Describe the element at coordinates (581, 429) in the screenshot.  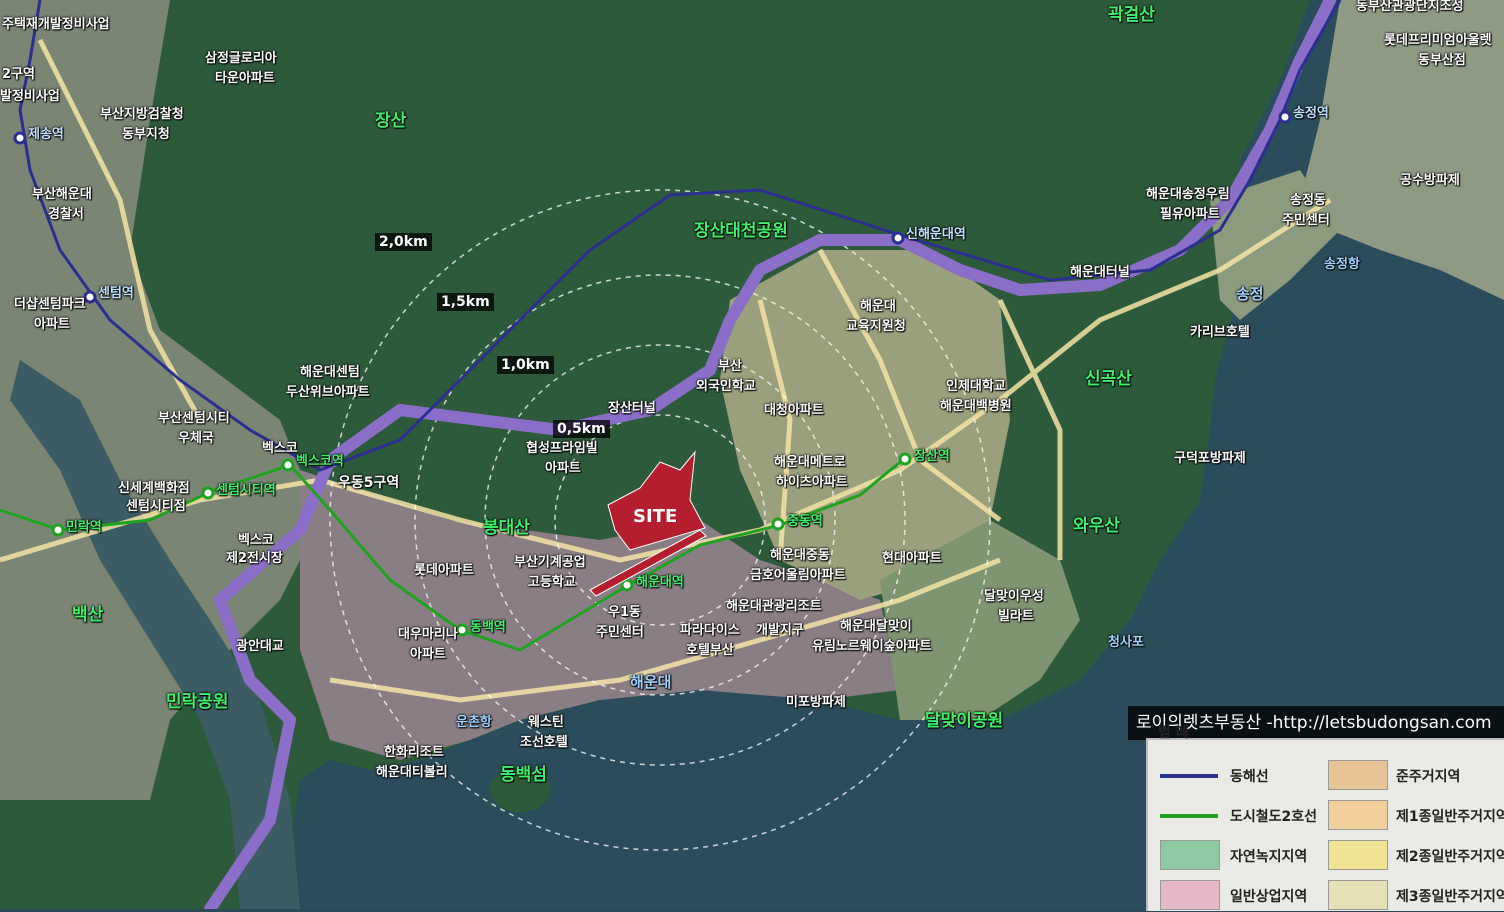
I see `radius-label-0-5km: 0,5km` at that location.